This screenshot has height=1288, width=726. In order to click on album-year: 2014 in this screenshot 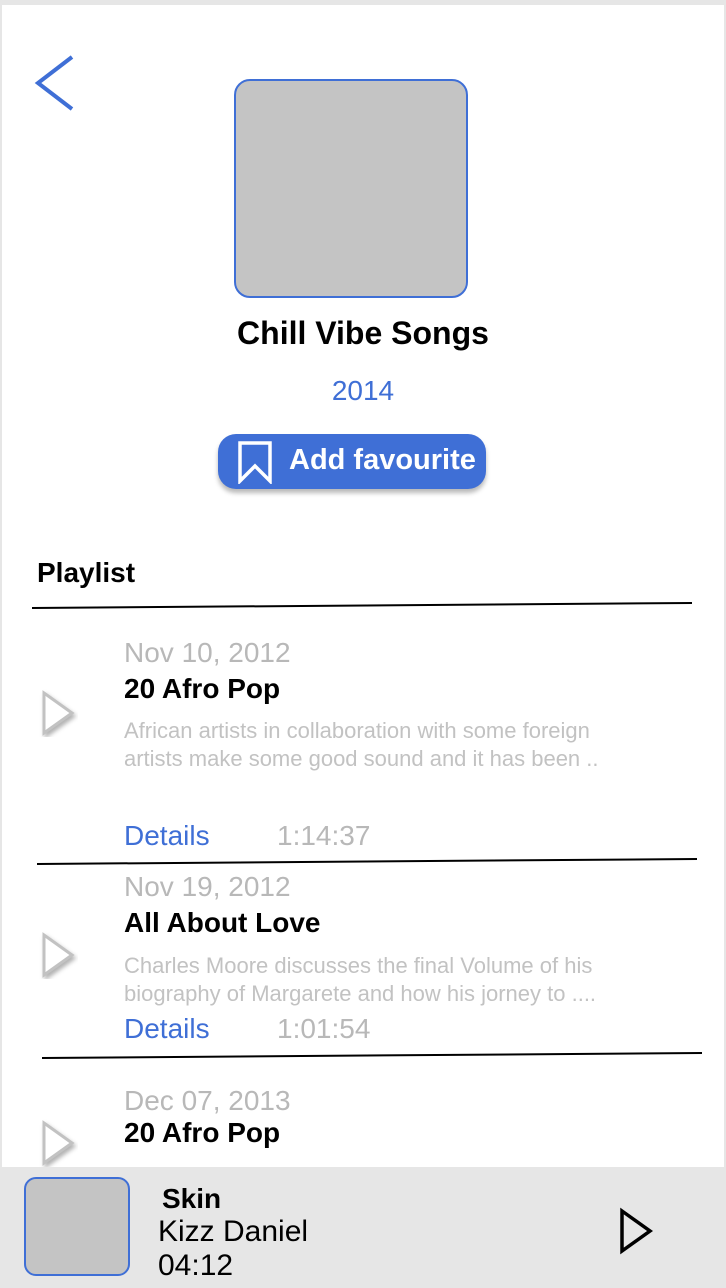, I will do `click(363, 390)`.